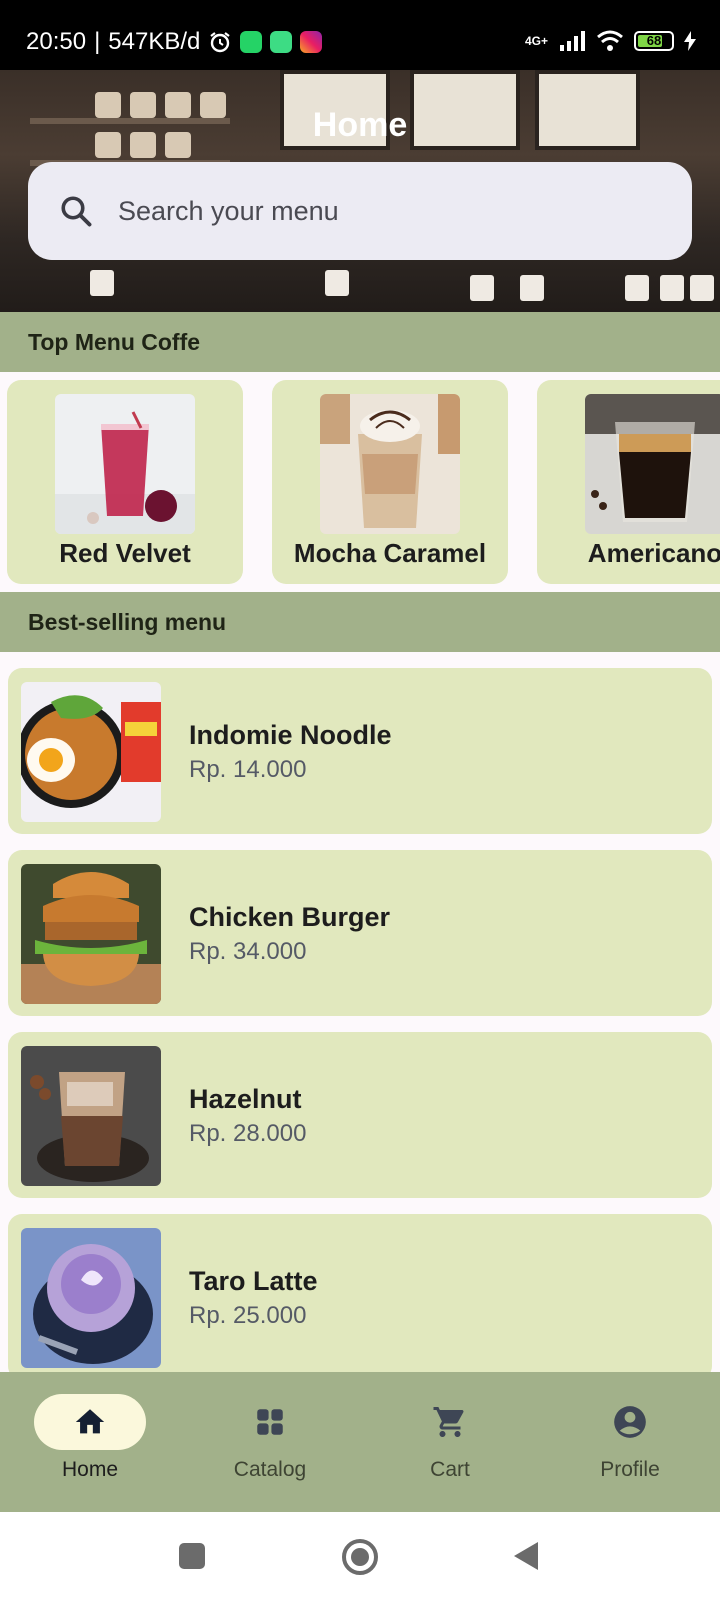  Describe the element at coordinates (360, 933) in the screenshot. I see `menu-list-item: Chicken Burger Rp. 34.000` at that location.